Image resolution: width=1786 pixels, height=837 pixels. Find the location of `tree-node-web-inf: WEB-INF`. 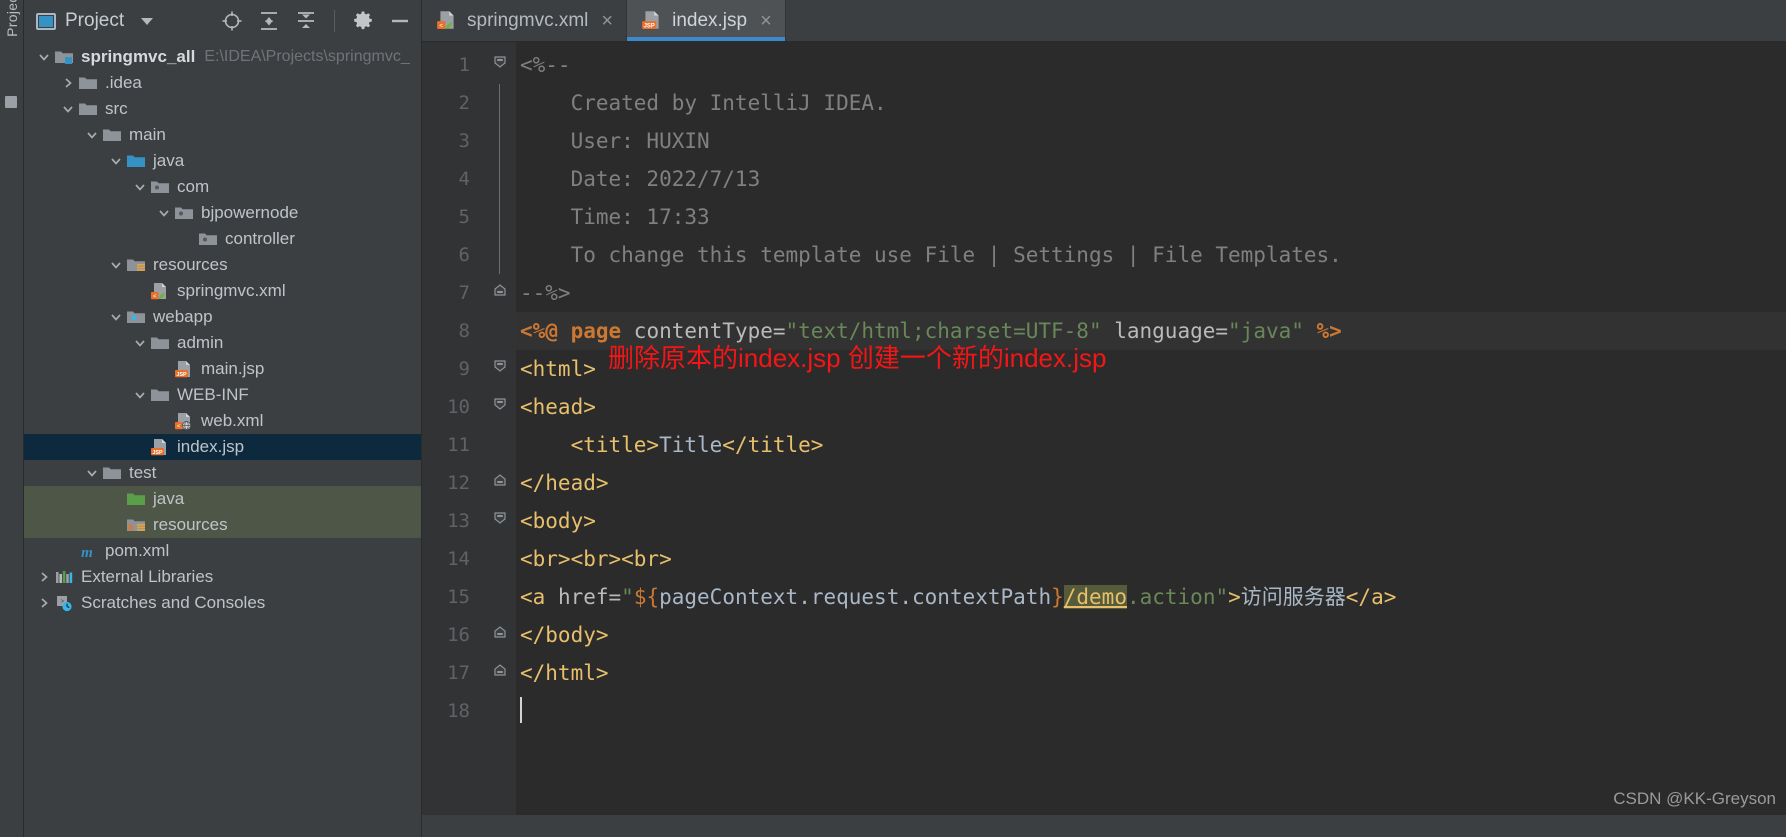

tree-node-web-inf: WEB-INF is located at coordinates (222, 395).